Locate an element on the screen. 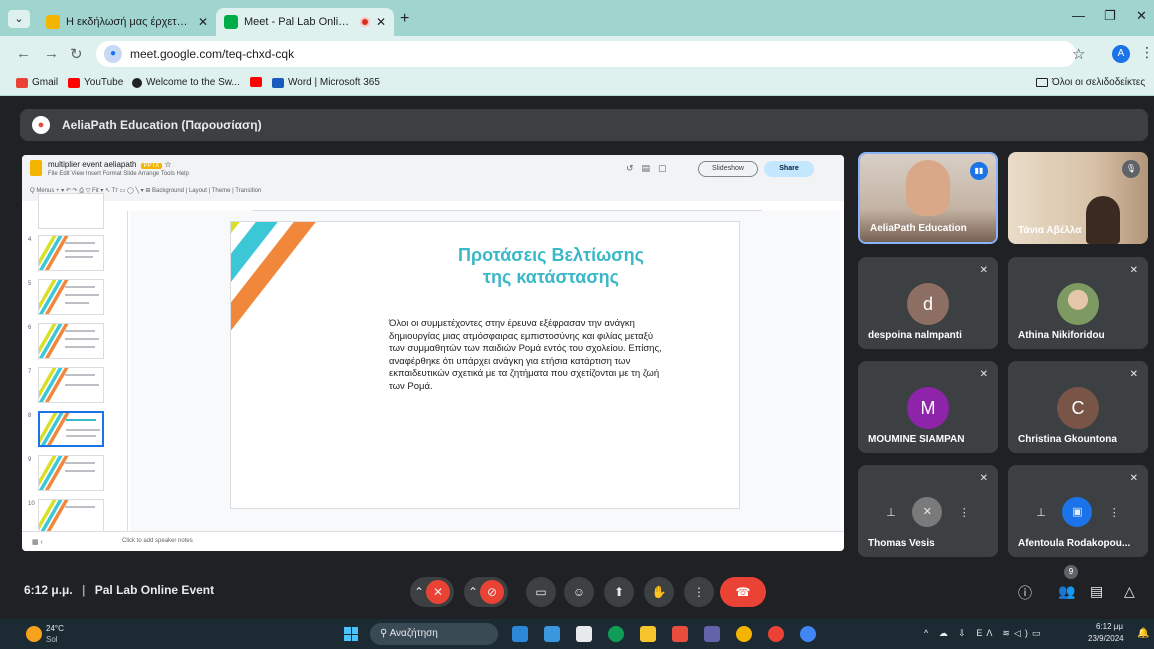 The image size is (1154, 649). volume-icon: ◁) is located at coordinates (1022, 633).